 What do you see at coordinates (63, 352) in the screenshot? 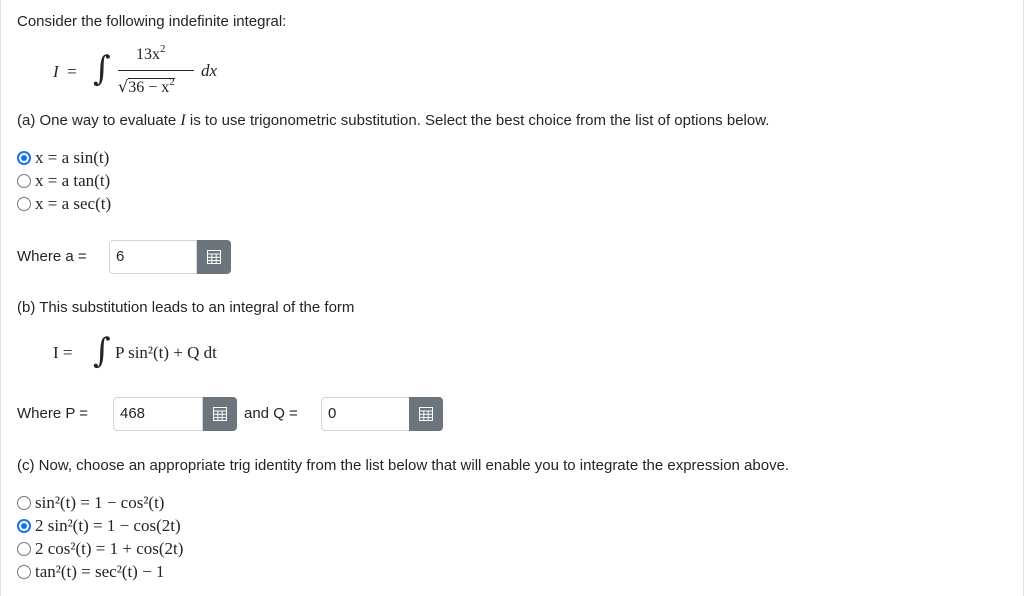
I see `form-lhs: I =` at bounding box center [63, 352].